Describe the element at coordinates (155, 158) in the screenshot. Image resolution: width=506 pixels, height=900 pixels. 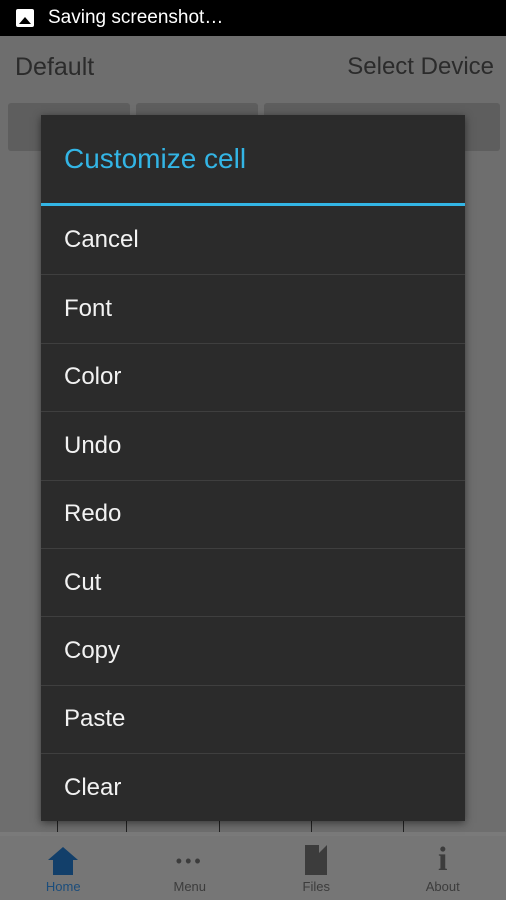
I see `dialog-title: Customize cell` at that location.